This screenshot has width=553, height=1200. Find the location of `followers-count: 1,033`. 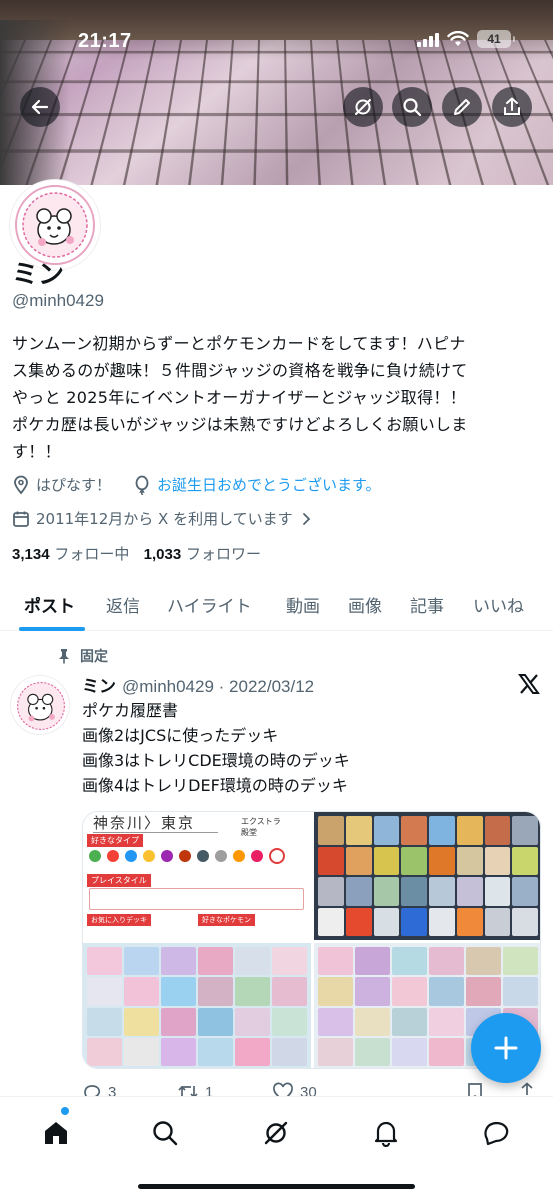

followers-count: 1,033 is located at coordinates (163, 554).